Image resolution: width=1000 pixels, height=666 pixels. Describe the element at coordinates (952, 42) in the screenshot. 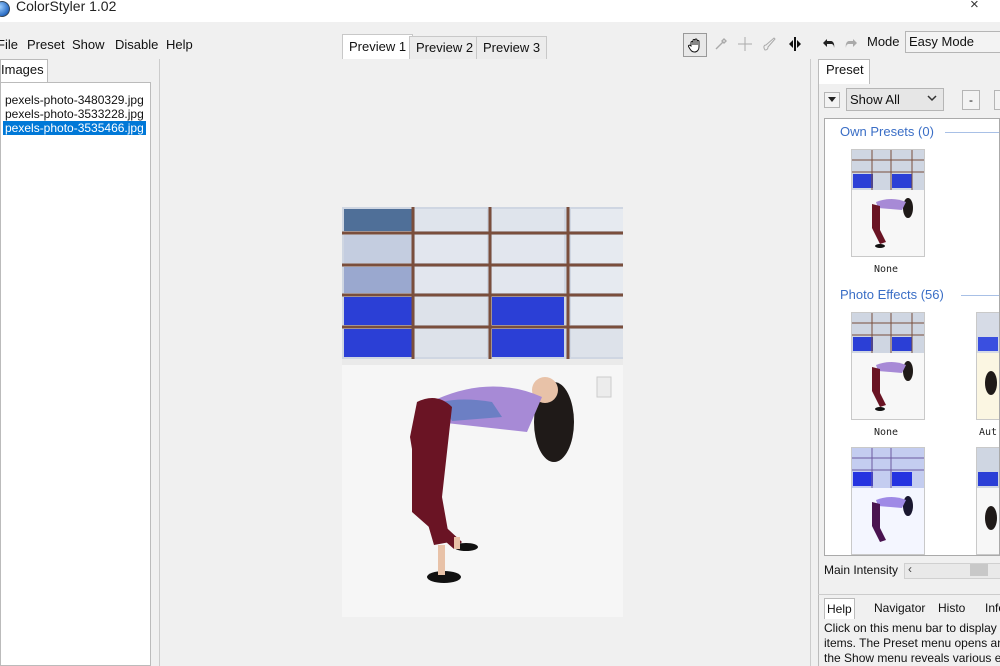

I see `mode-select: Easy Mode` at that location.